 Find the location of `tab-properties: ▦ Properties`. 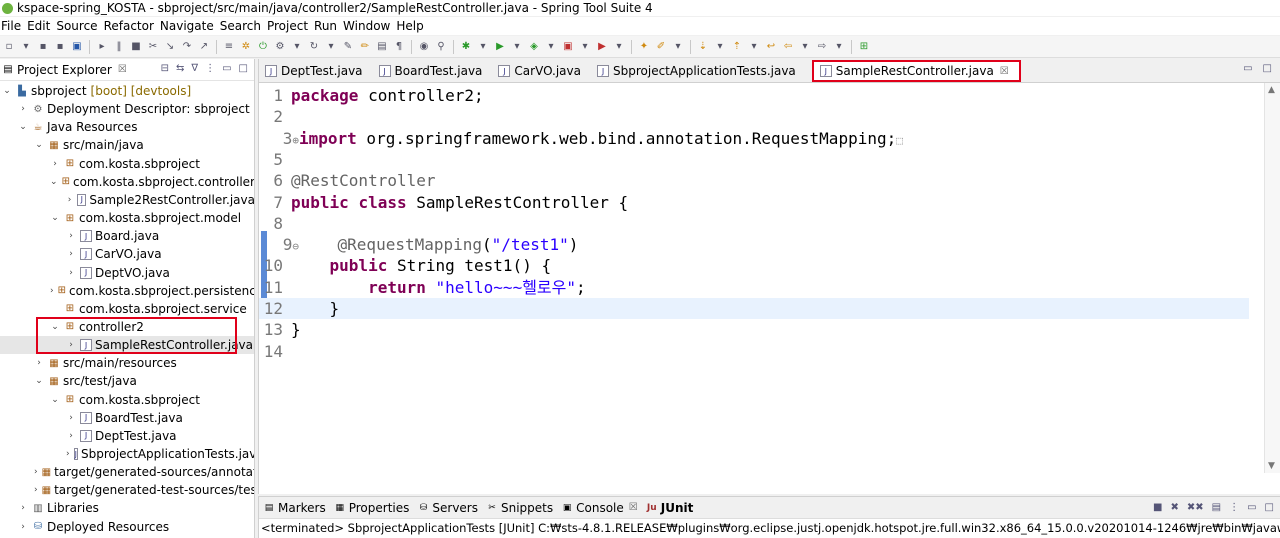

tab-properties: ▦ Properties is located at coordinates (372, 508).